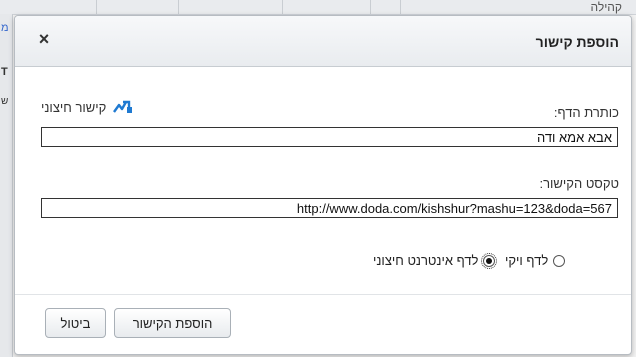 The image size is (636, 357). What do you see at coordinates (123, 106) in the screenshot?
I see `external-link-icon` at bounding box center [123, 106].